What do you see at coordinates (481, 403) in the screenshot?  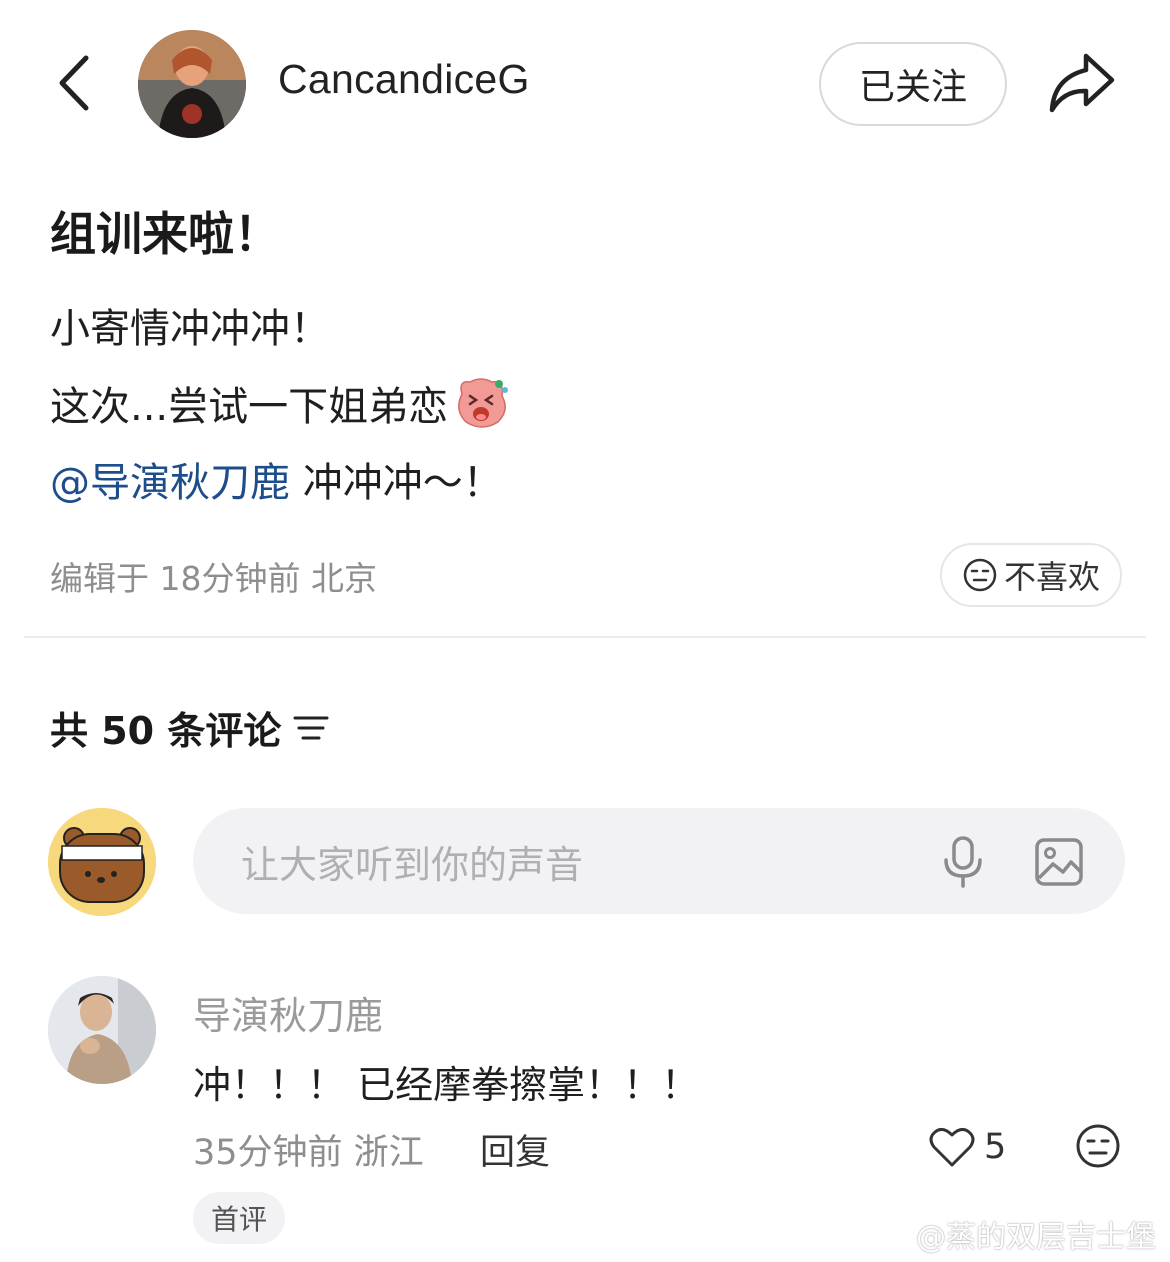 I see `laughing-emoji-icon` at bounding box center [481, 403].